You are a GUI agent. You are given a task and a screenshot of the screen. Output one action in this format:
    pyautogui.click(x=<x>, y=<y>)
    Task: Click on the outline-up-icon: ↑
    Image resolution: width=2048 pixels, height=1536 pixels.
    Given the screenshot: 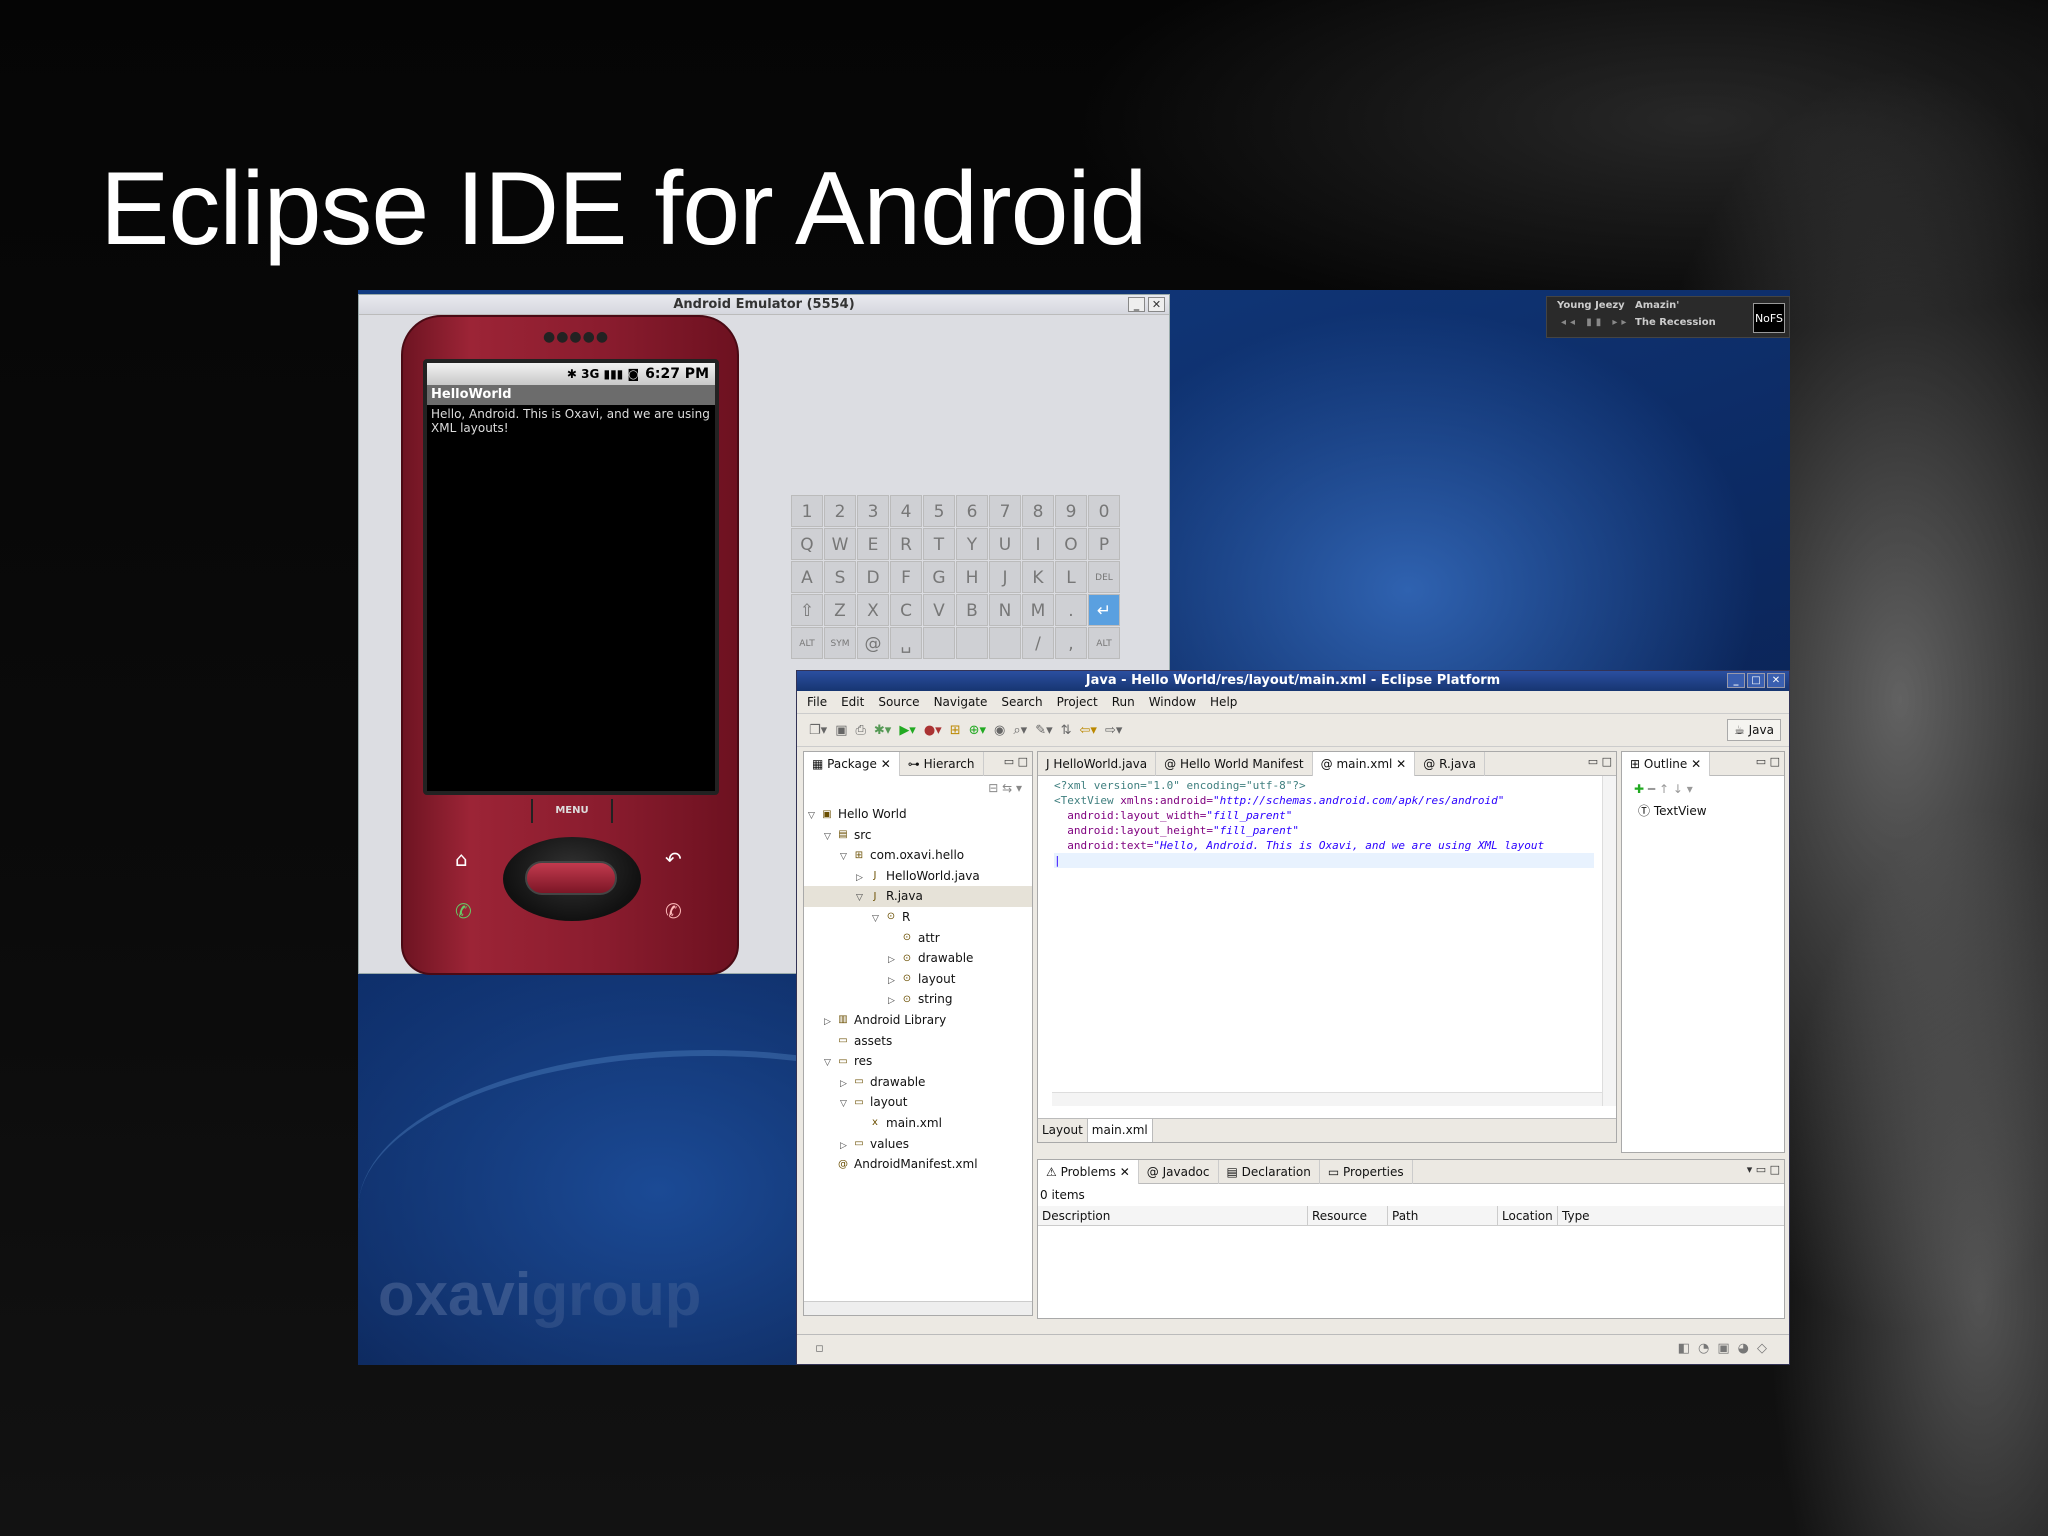 What is the action you would take?
    pyautogui.click(x=1664, y=789)
    